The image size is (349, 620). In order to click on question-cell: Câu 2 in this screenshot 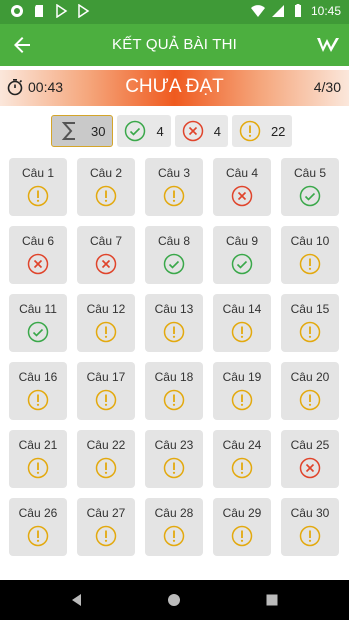, I will do `click(106, 187)`.